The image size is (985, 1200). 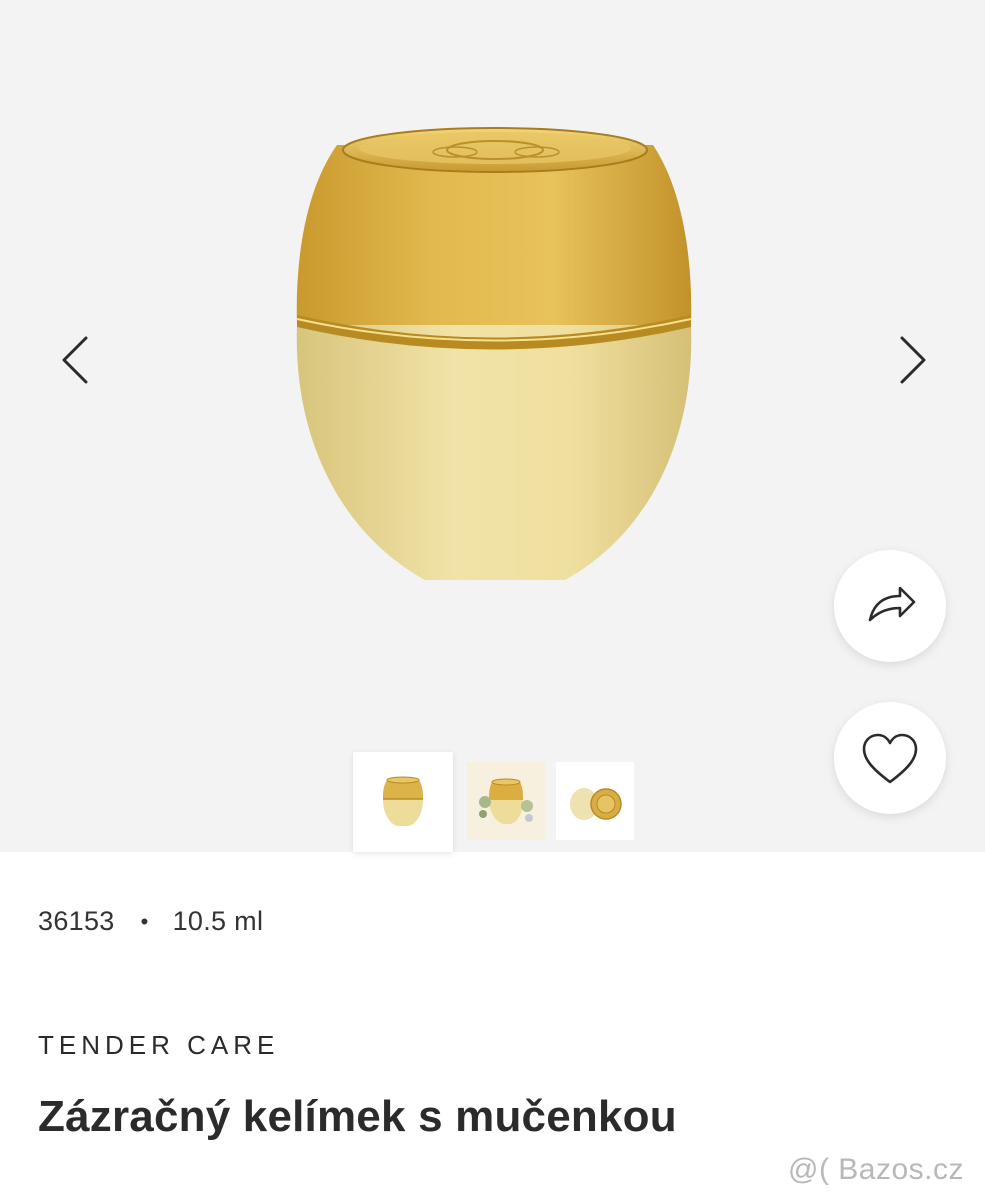 I want to click on product-volume: 10.5 ml, so click(x=218, y=921).